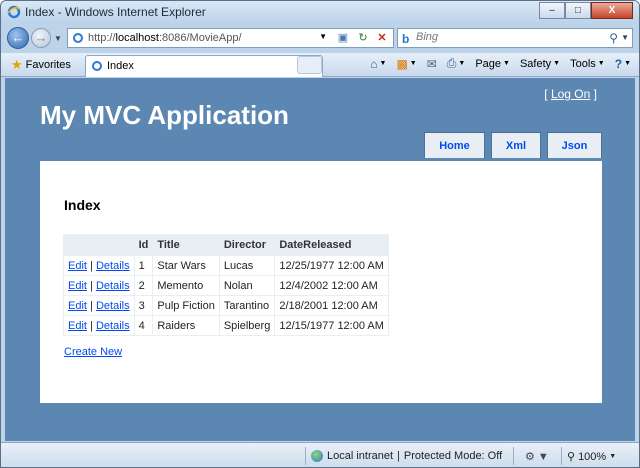  I want to click on home-icon: ⌂, so click(374, 63).